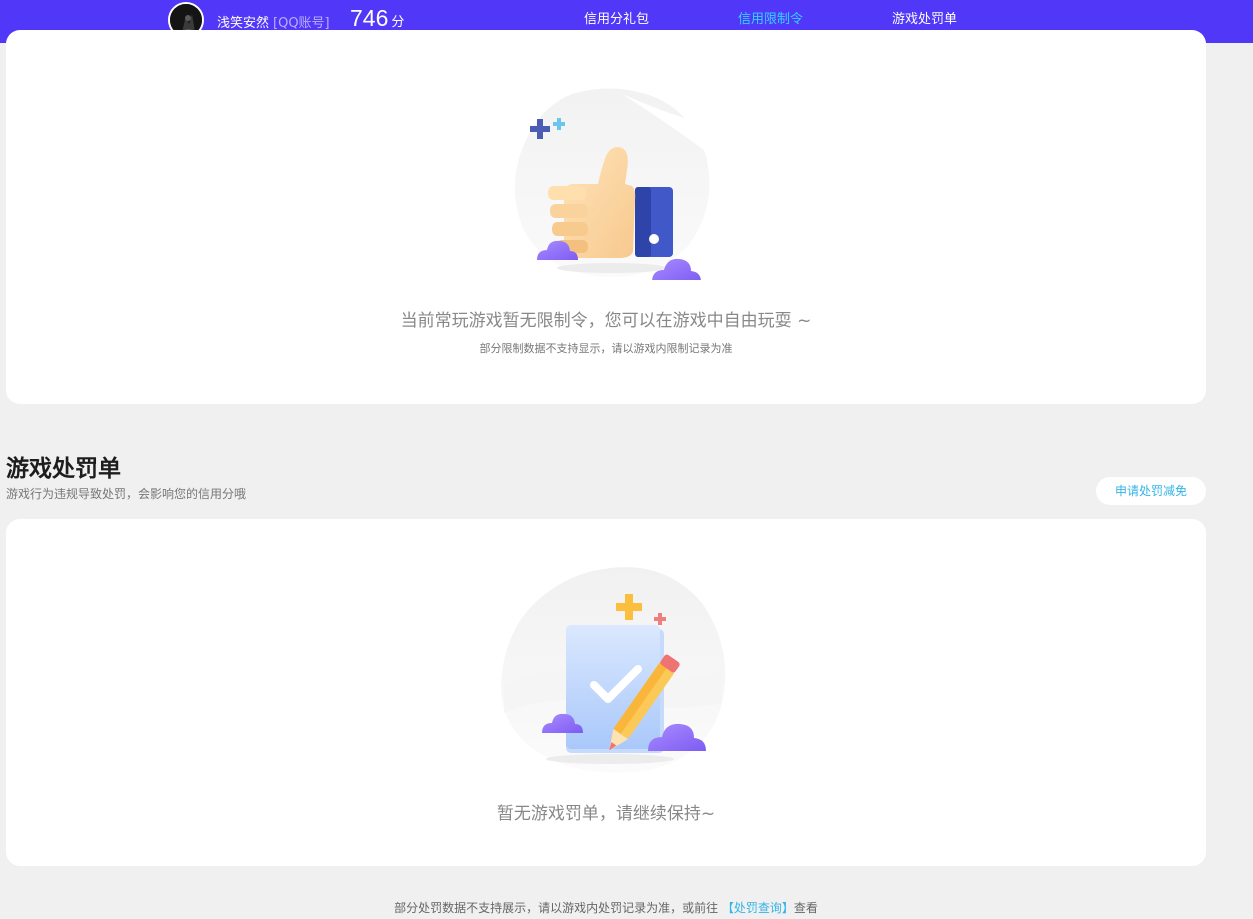 The height and width of the screenshot is (919, 1253). Describe the element at coordinates (925, 19) in the screenshot. I see `tab-game-penalty-label: 游戏处罚单` at that location.